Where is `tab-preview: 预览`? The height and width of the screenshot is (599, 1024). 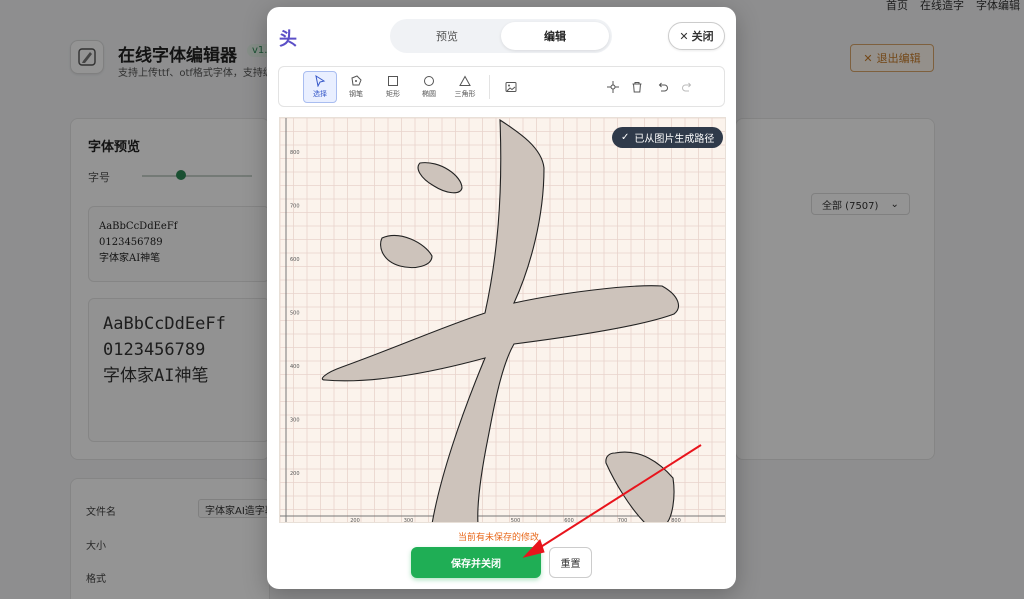 tab-preview: 预览 is located at coordinates (447, 36).